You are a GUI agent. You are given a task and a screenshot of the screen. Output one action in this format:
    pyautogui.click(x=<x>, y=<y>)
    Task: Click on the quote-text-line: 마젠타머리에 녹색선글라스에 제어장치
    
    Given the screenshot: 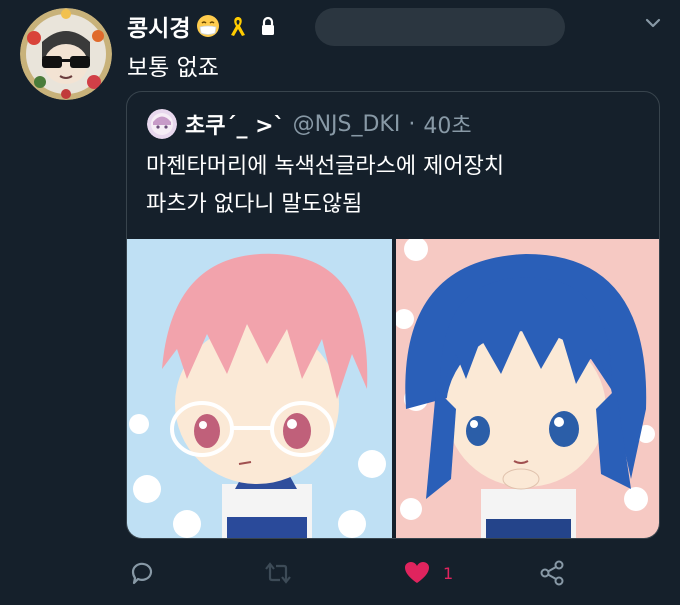 What is the action you would take?
    pyautogui.click(x=325, y=166)
    